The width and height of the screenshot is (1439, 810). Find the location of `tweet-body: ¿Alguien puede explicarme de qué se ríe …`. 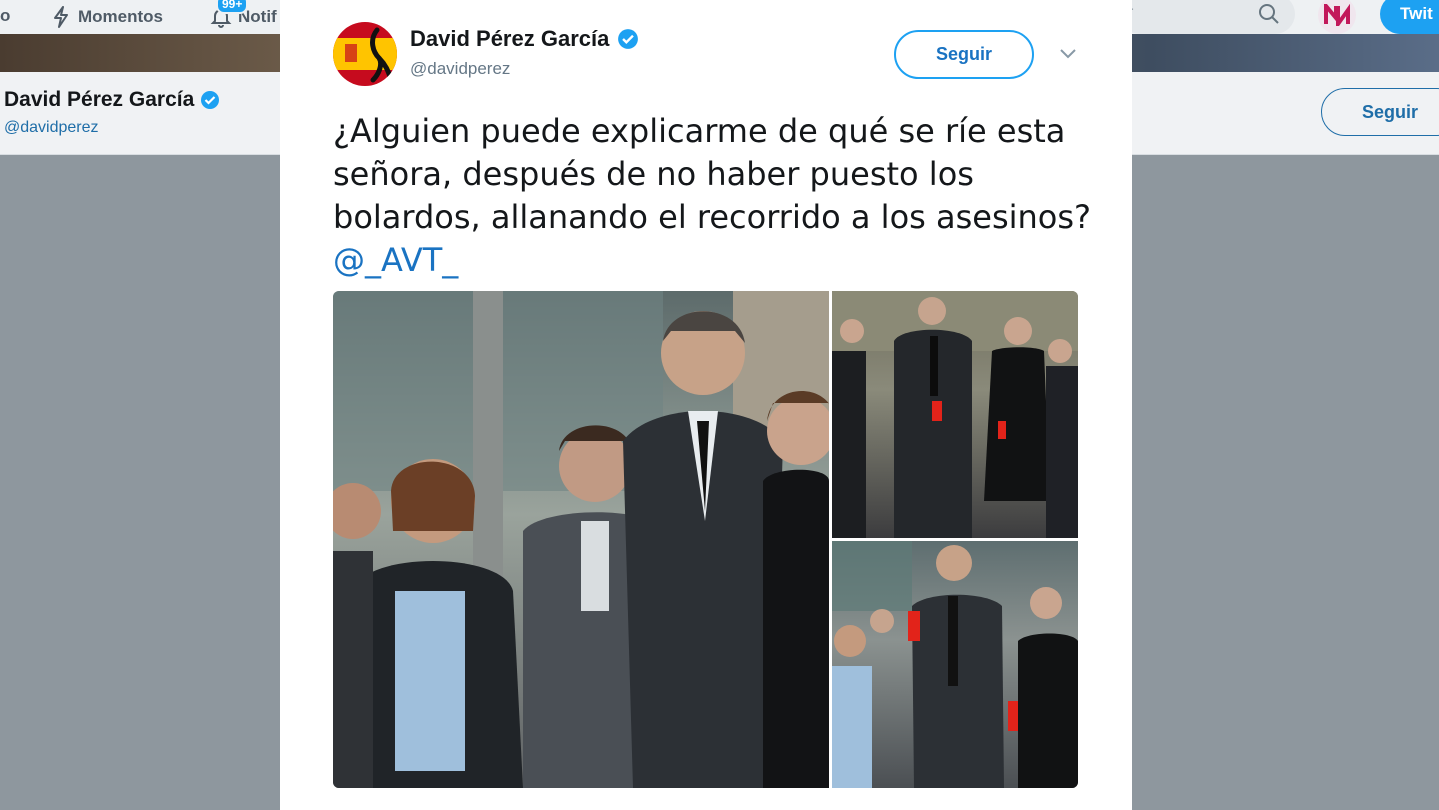

tweet-body: ¿Alguien puede explicarme de qué se ríe … is located at coordinates (712, 174).